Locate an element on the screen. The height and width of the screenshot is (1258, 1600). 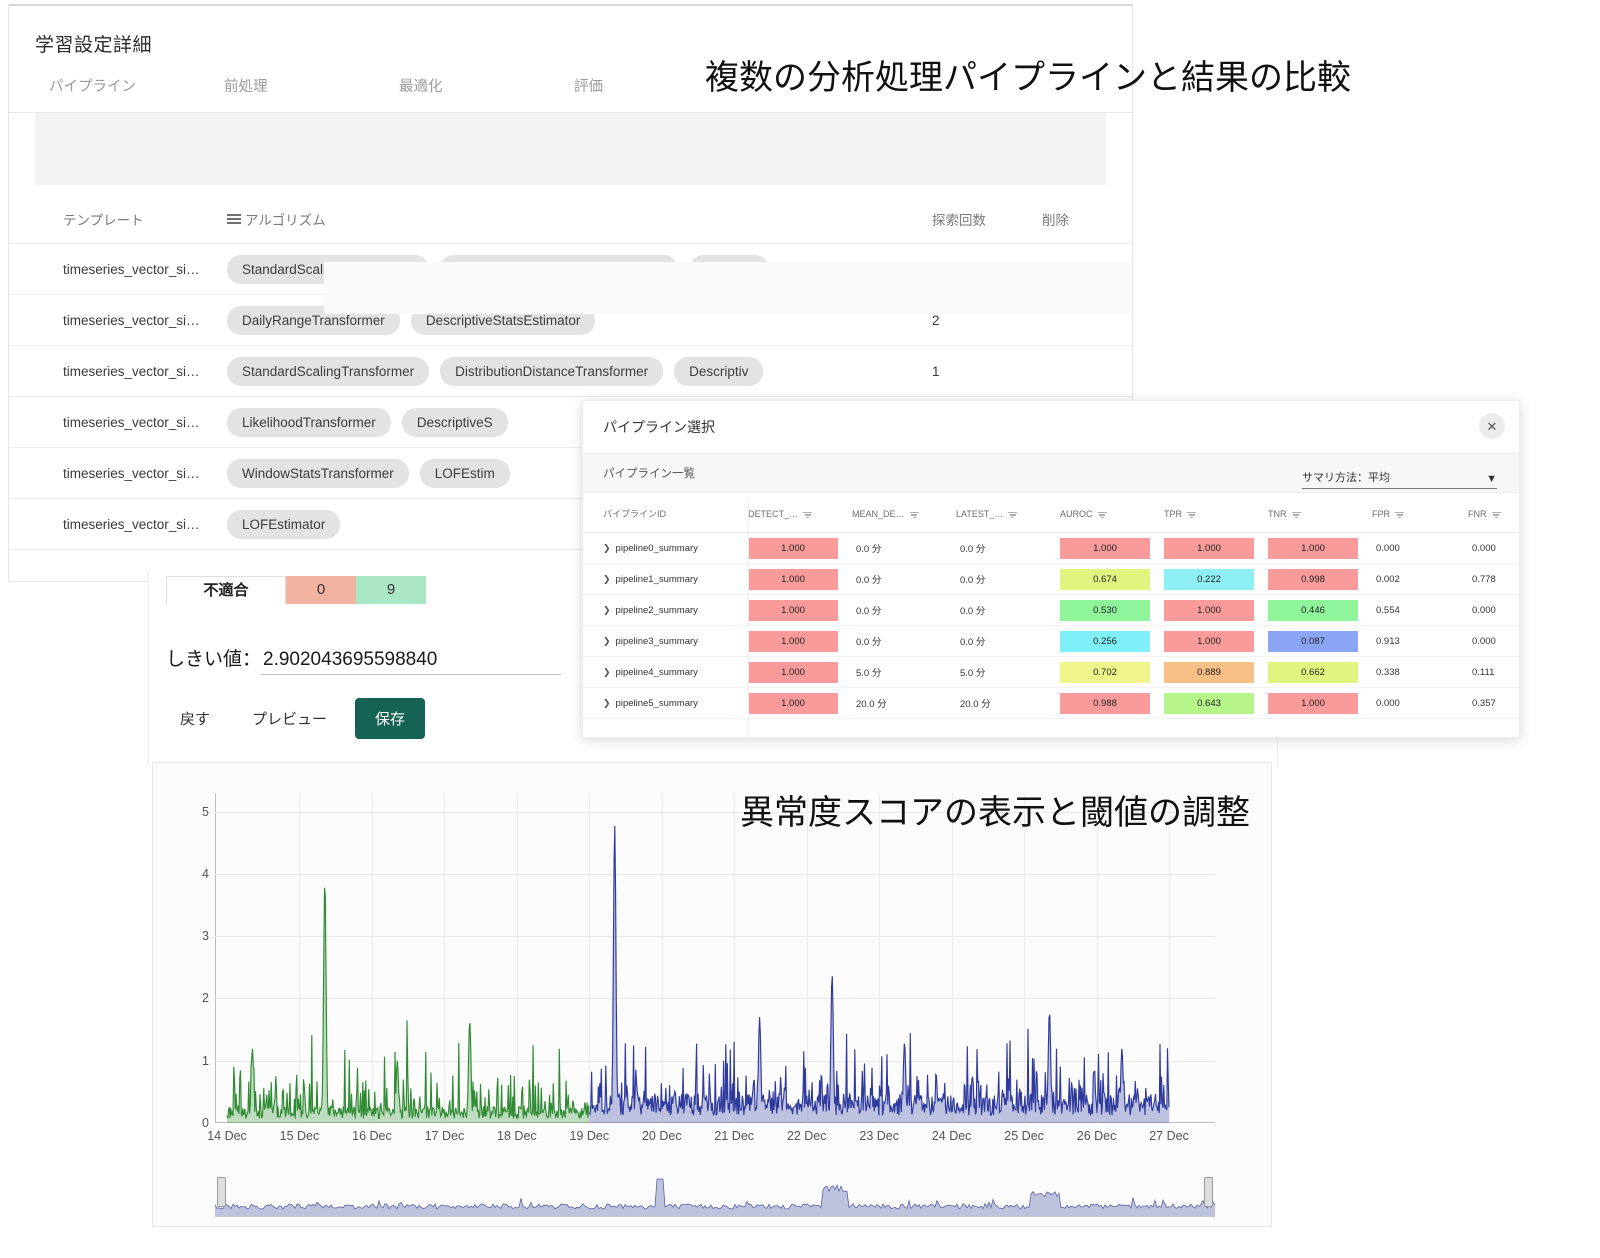
pipeline-id-cell: ❯ pipeline0_summary is located at coordinates (665, 548).